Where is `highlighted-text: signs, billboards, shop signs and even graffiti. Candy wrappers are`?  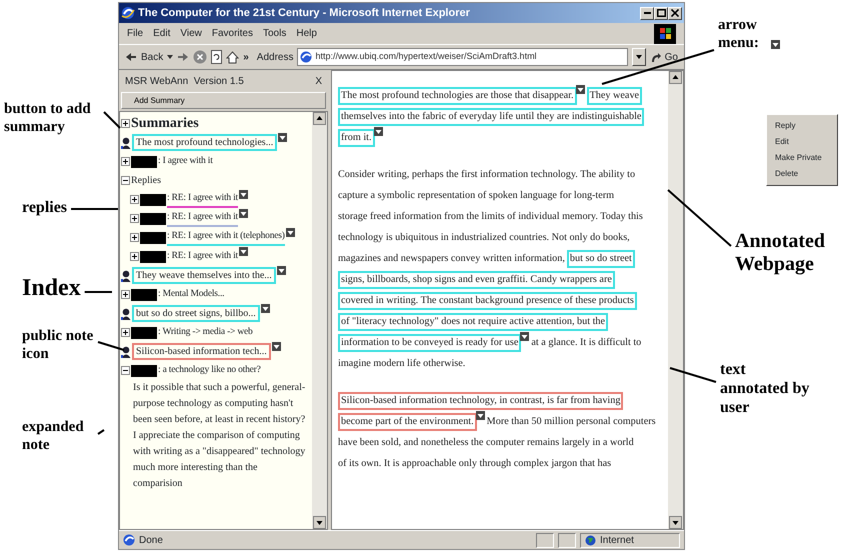 highlighted-text: signs, billboards, shop signs and even graffiti. Candy wrappers are is located at coordinates (476, 279).